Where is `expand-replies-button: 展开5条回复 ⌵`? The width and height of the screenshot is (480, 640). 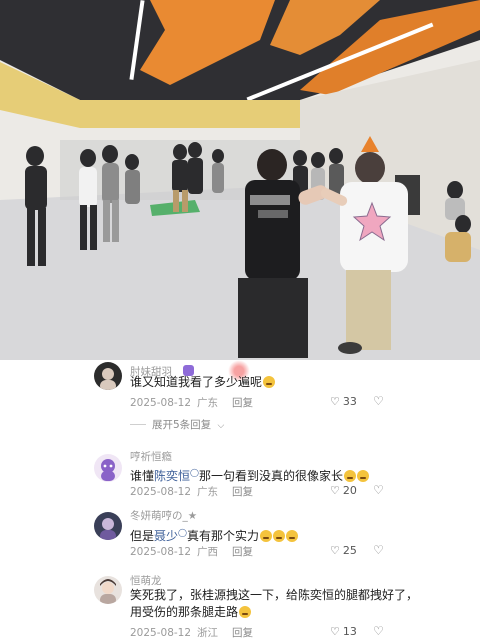
expand-replies-button: 展开5条回复 ⌵ is located at coordinates (188, 424).